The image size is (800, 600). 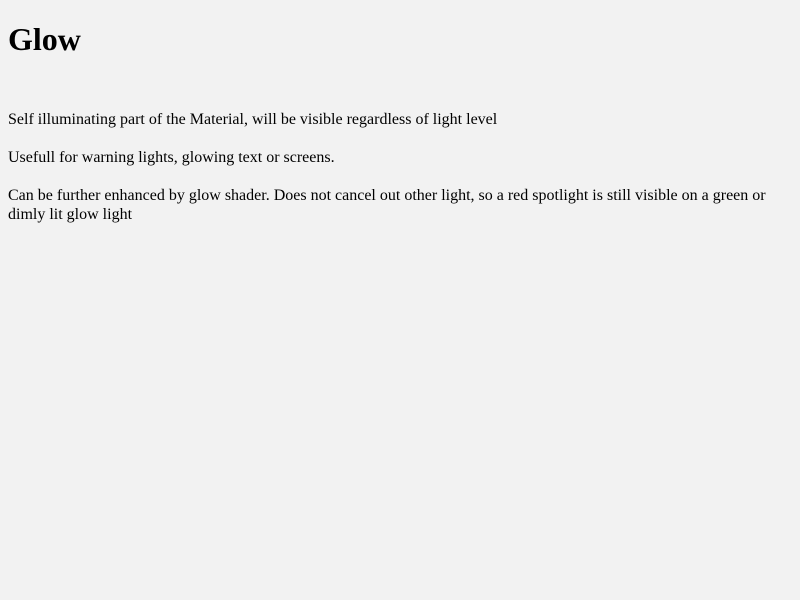 What do you see at coordinates (44, 39) in the screenshot?
I see `page-title: Glow` at bounding box center [44, 39].